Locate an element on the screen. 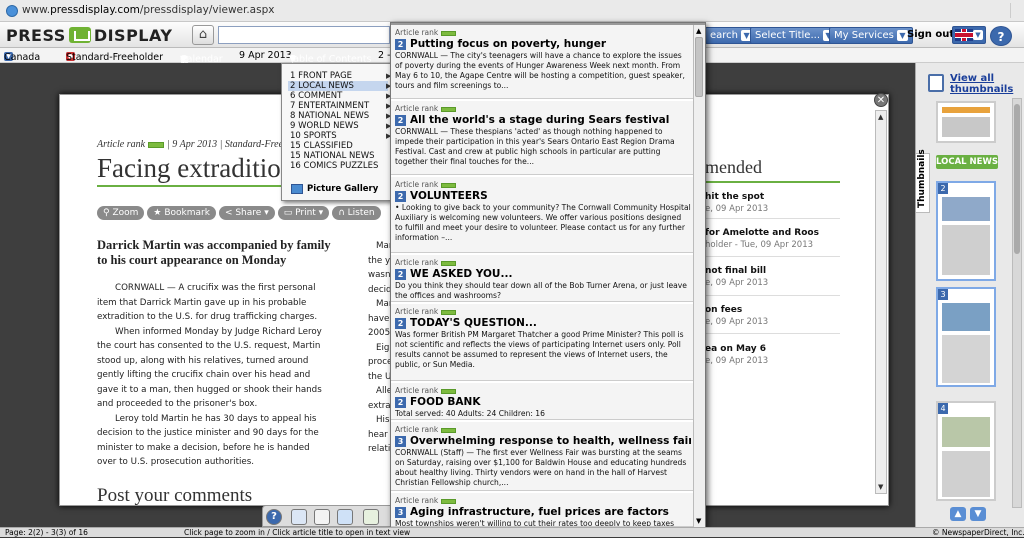 This screenshot has height=538, width=1024. headline-text: FOOD BANK is located at coordinates (445, 402).